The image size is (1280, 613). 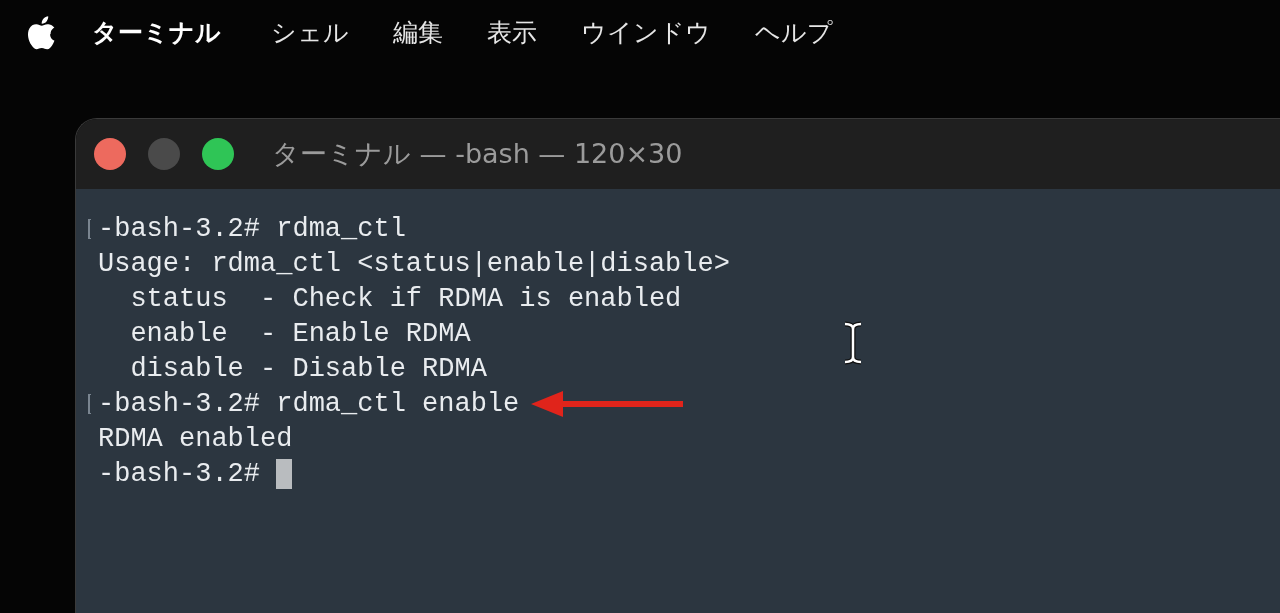 What do you see at coordinates (308, 368) in the screenshot?
I see `terminal-line: disable - Disable RDMA` at bounding box center [308, 368].